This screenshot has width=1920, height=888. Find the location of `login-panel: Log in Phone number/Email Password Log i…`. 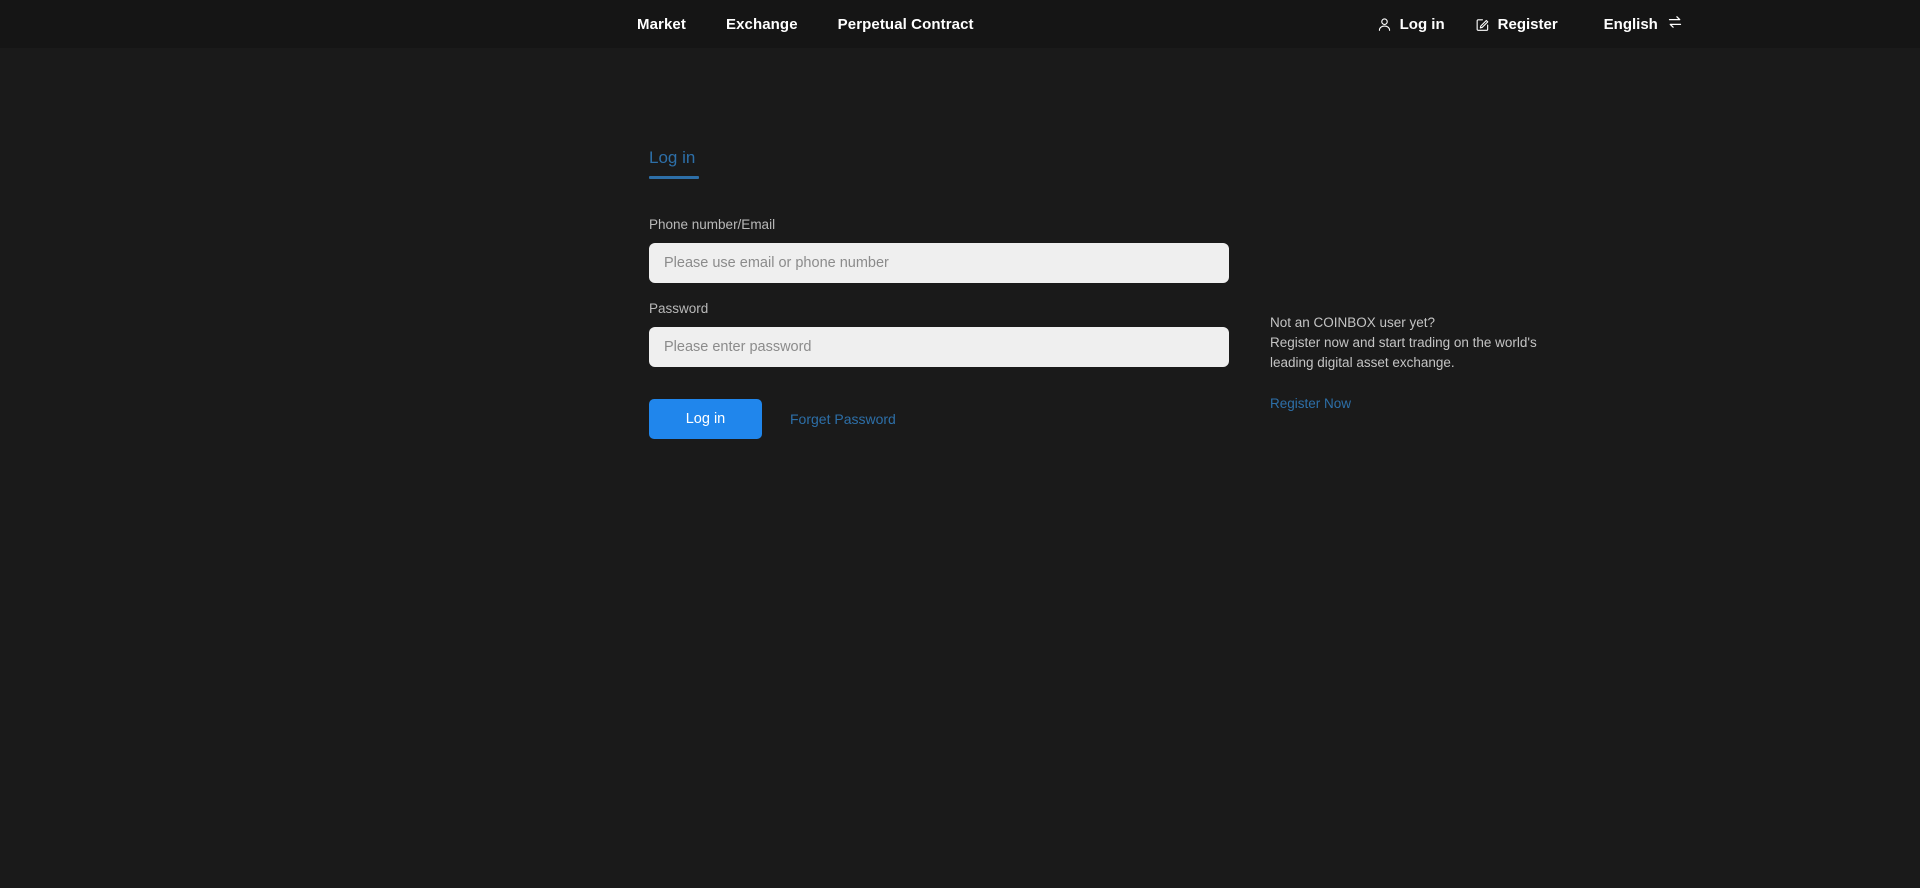

login-panel: Log in Phone number/Email Password Log i… is located at coordinates (939, 293).